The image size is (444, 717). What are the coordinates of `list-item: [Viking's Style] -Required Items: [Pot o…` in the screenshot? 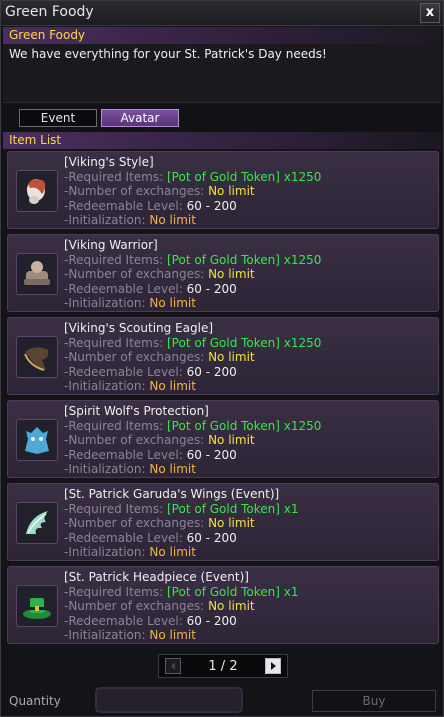 It's located at (223, 190).